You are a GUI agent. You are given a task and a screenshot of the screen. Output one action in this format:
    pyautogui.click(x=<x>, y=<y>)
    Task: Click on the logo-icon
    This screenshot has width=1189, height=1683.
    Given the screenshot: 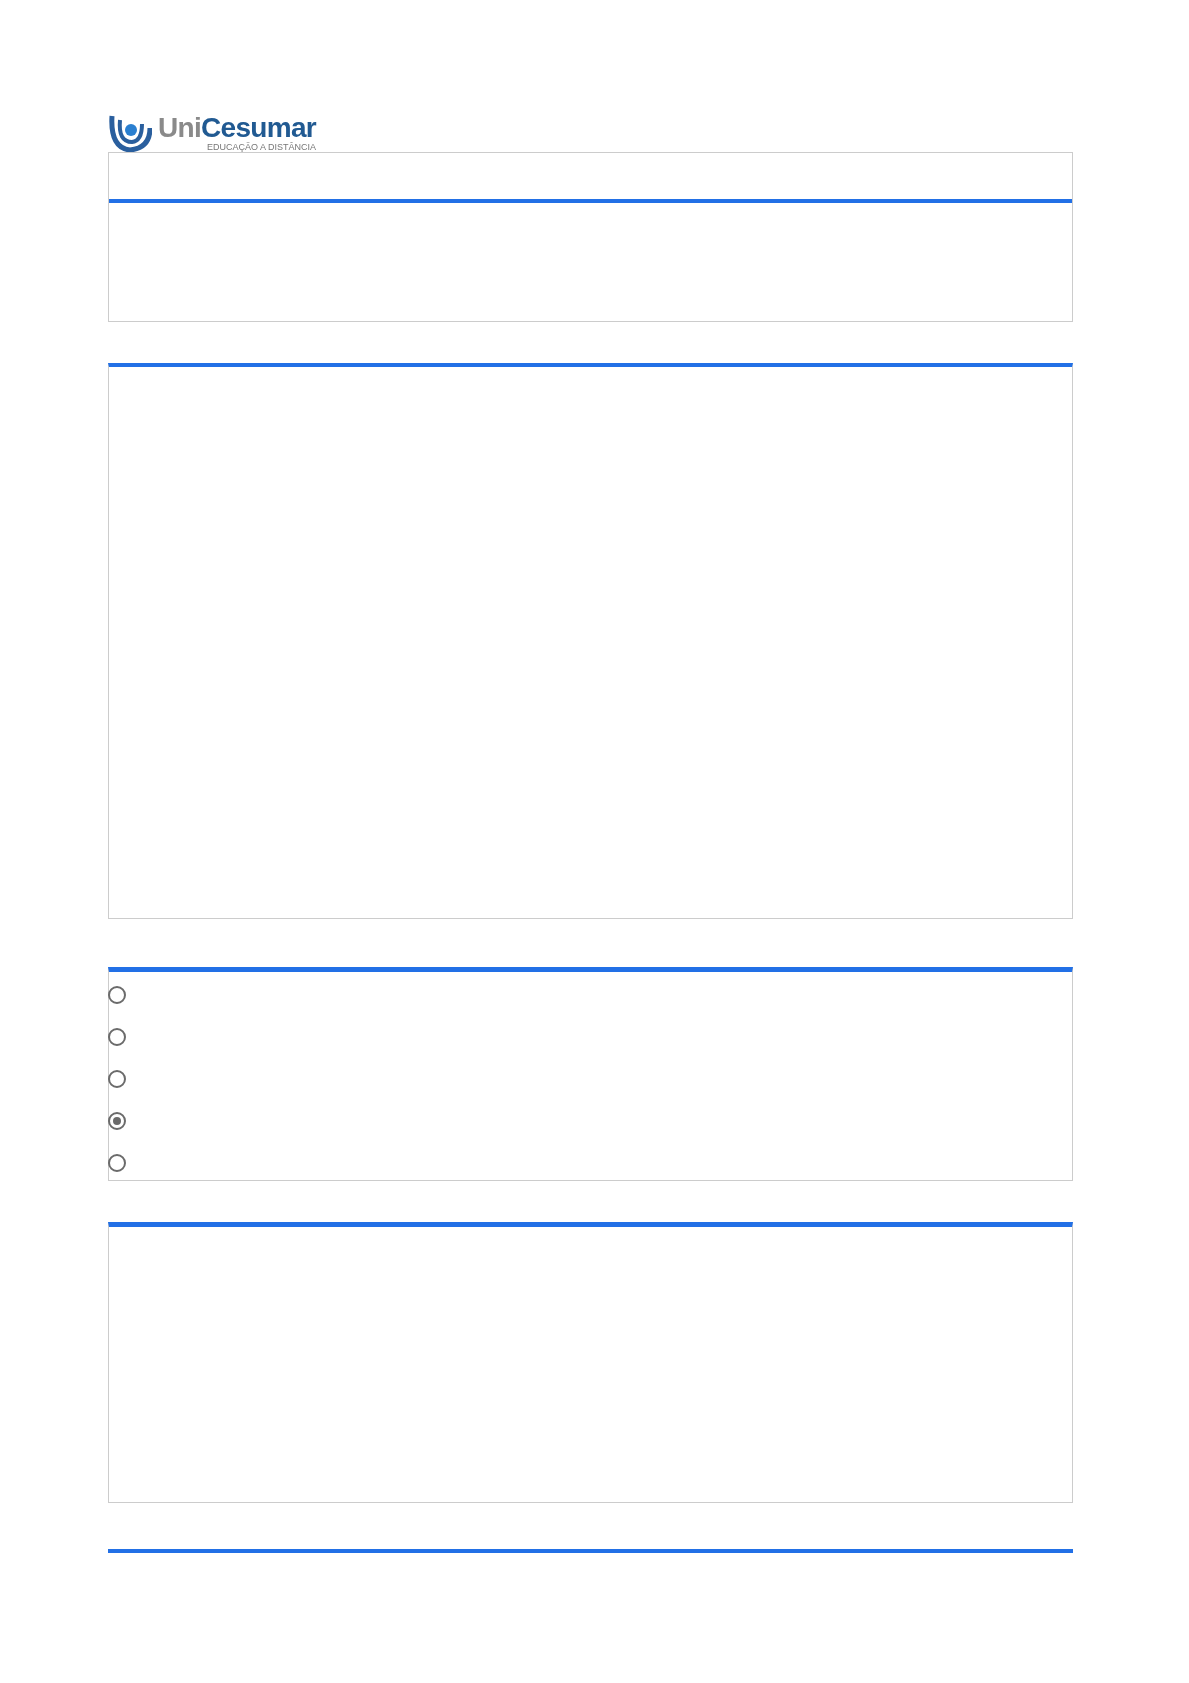 What is the action you would take?
    pyautogui.click(x=130, y=133)
    